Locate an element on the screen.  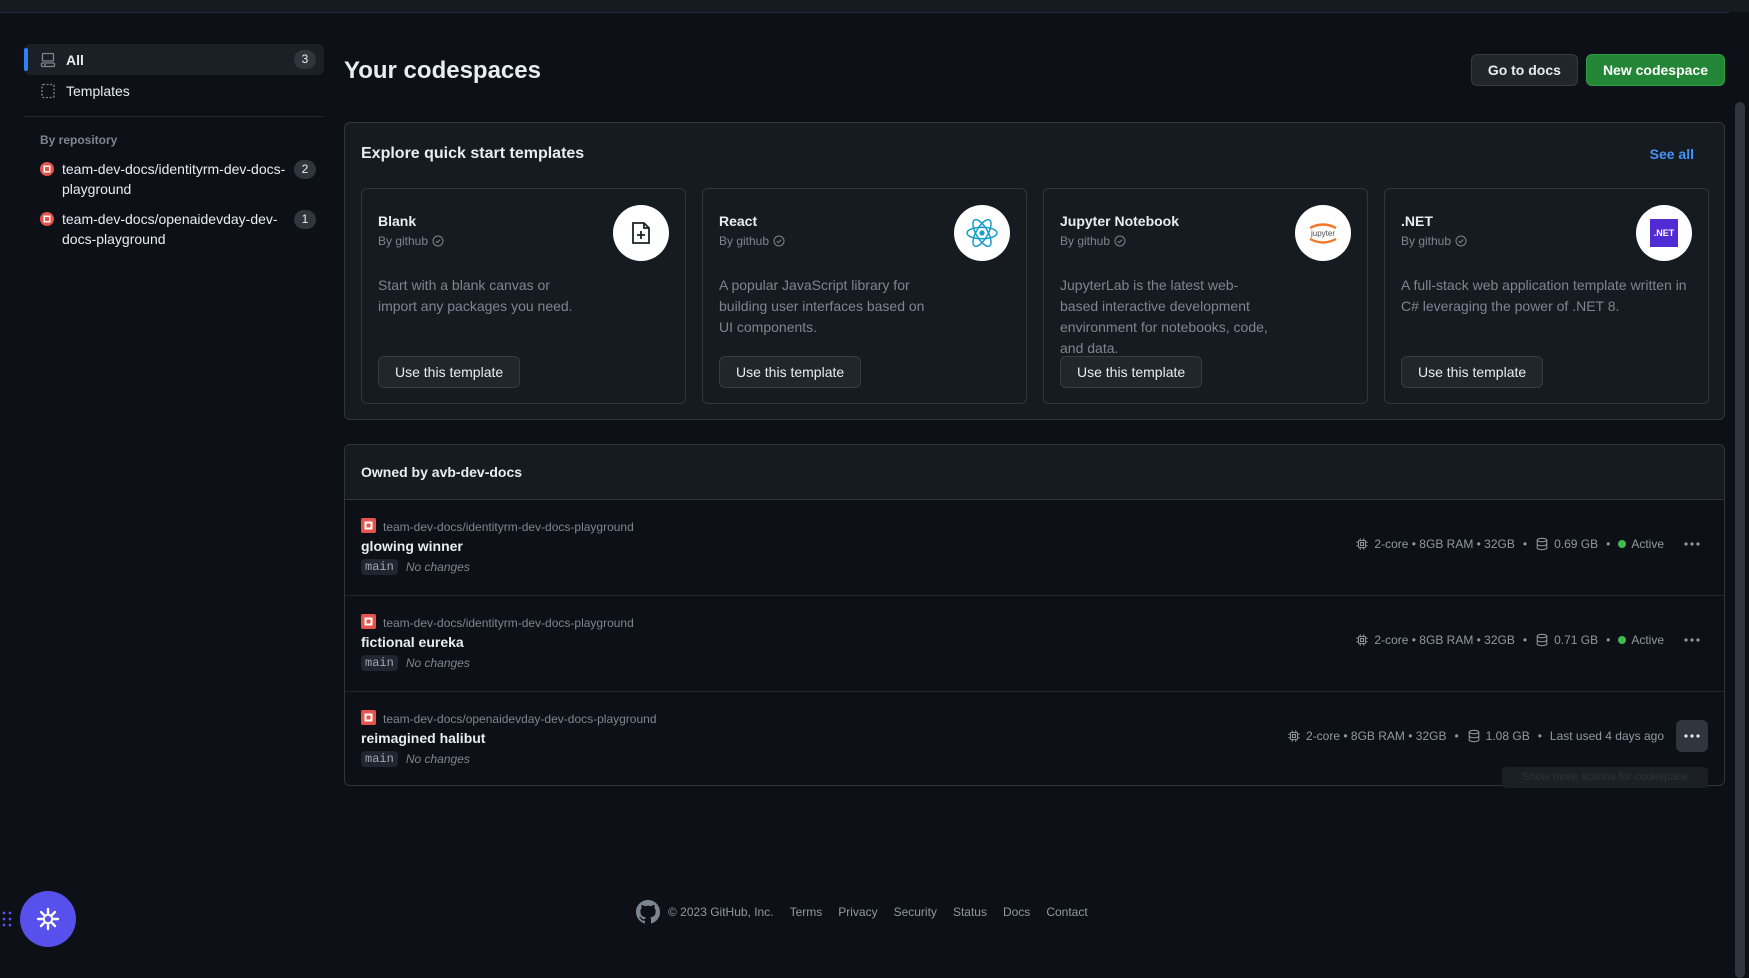
sparkle-asterisk-icon is located at coordinates (48, 919).